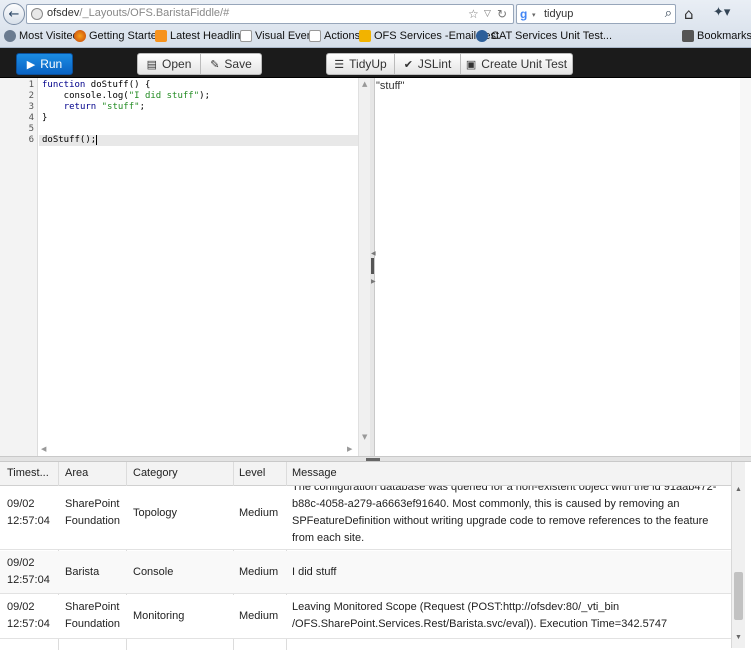 This screenshot has height=650, width=751. What do you see at coordinates (45, 118) in the screenshot?
I see `code-line: }` at bounding box center [45, 118].